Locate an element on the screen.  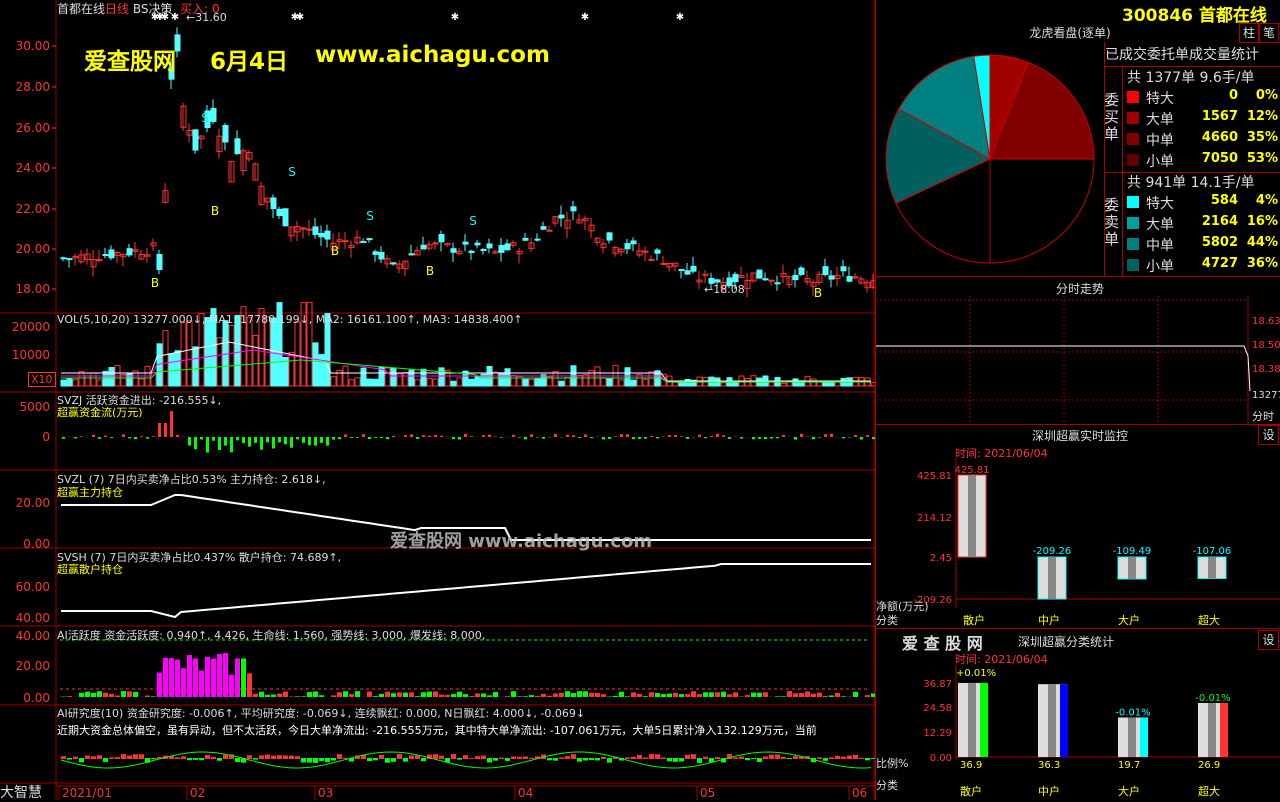
fenshi-tick: 18.63 is located at coordinates (1266, 321).